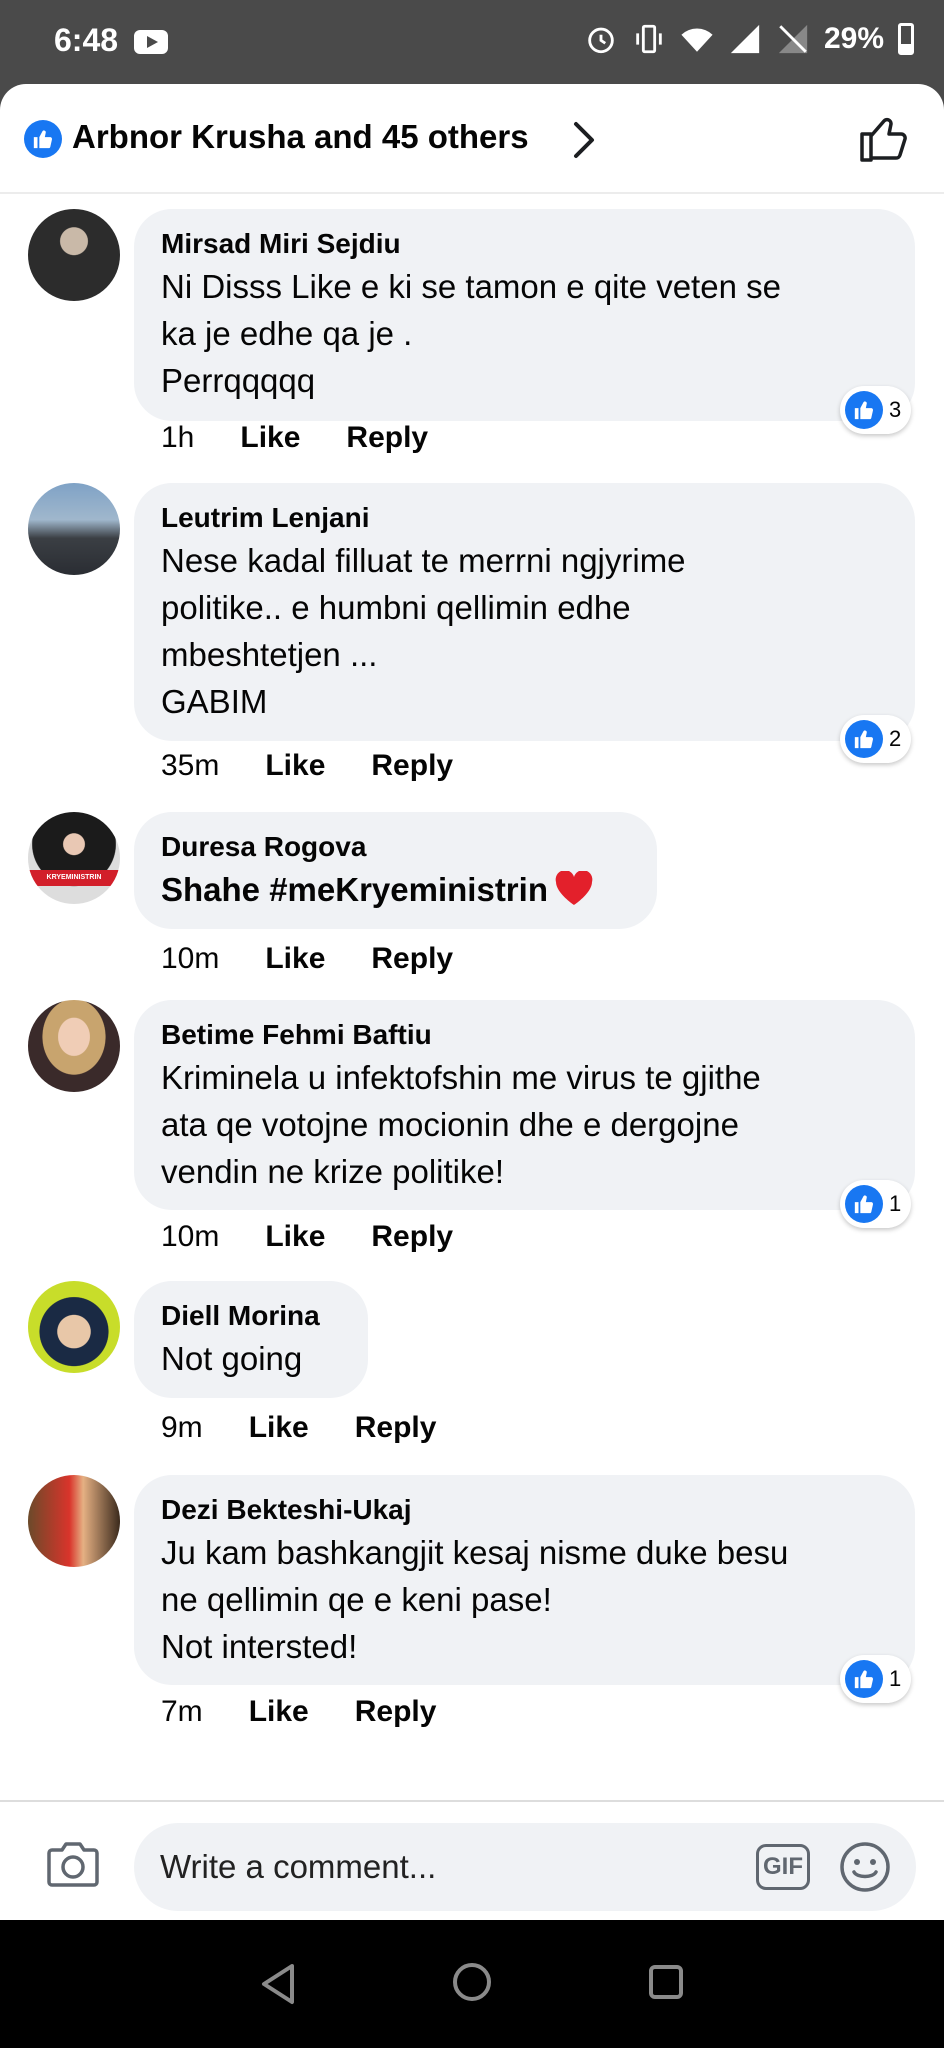  Describe the element at coordinates (906, 39) in the screenshot. I see `battery-icon` at that location.